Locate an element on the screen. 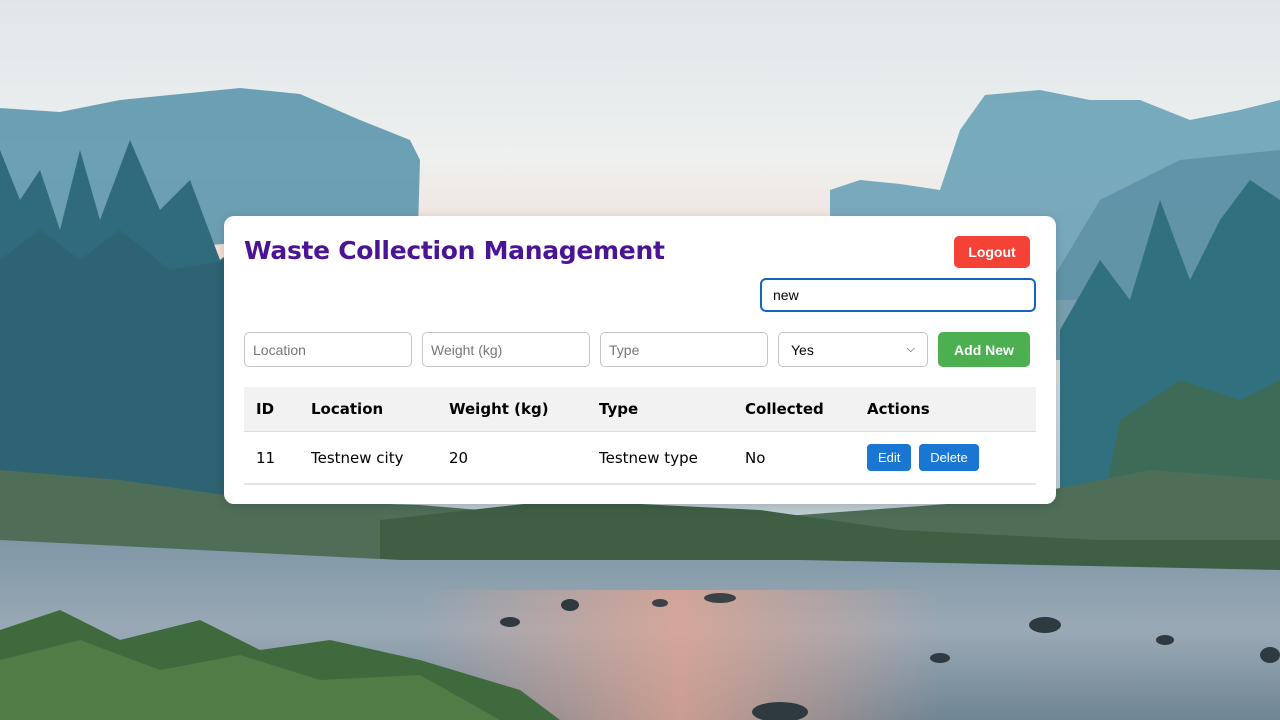  cell-id: 11 is located at coordinates (271, 458).